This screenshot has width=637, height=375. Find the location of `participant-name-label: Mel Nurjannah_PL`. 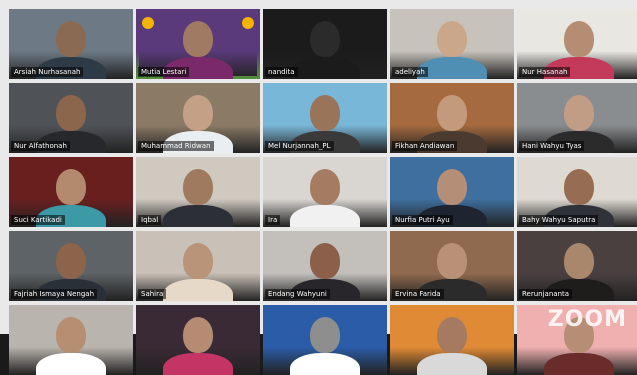

participant-name-label: Mel Nurjannah_PL is located at coordinates (299, 146).